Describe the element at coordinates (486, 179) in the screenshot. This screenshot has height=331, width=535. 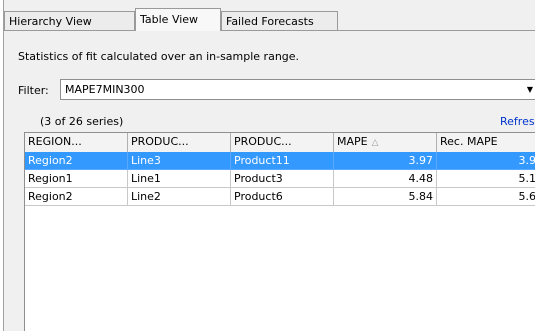
I see `cell-rec-mape: 5.15` at that location.